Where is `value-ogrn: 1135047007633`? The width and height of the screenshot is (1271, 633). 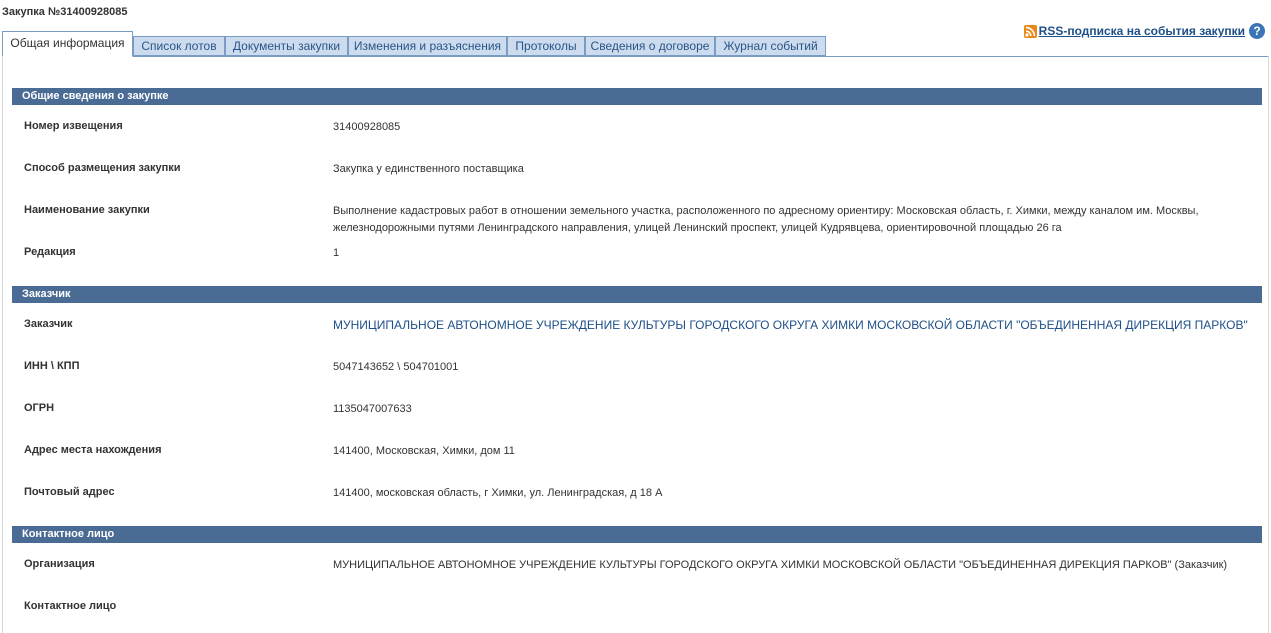 value-ogrn: 1135047007633 is located at coordinates (372, 409).